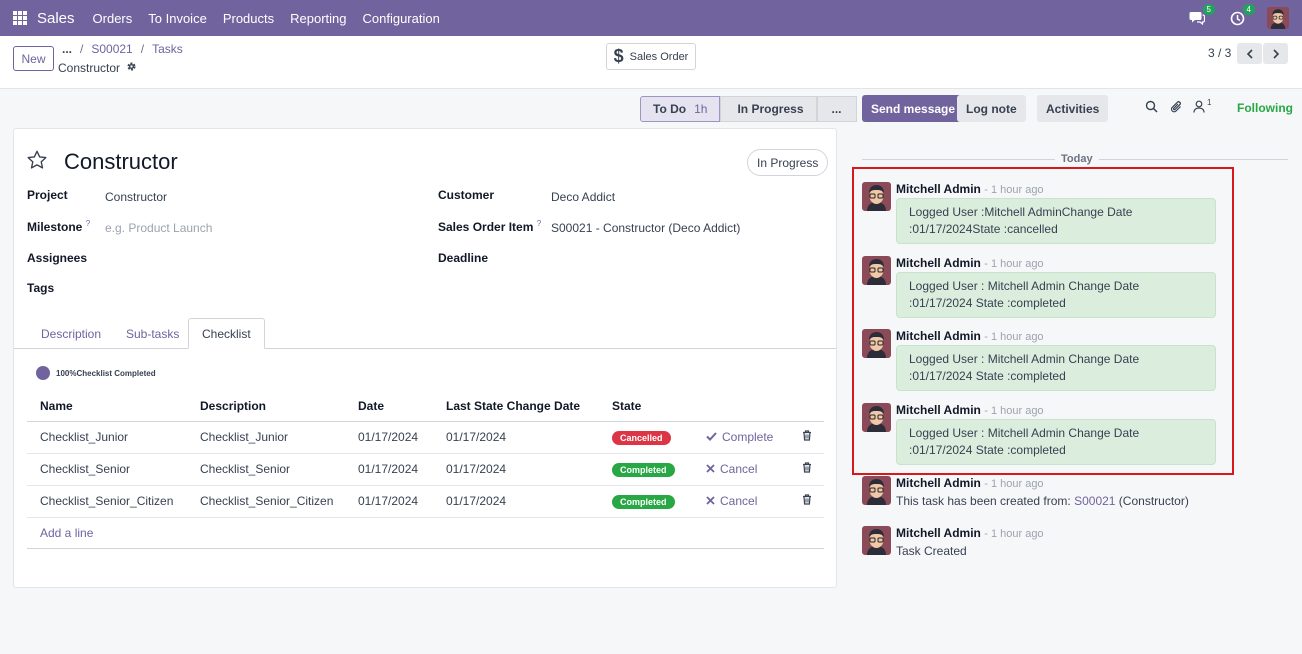 Image resolution: width=1302 pixels, height=654 pixels. Describe the element at coordinates (1209, 102) in the screenshot. I see `followers-count: 1` at that location.